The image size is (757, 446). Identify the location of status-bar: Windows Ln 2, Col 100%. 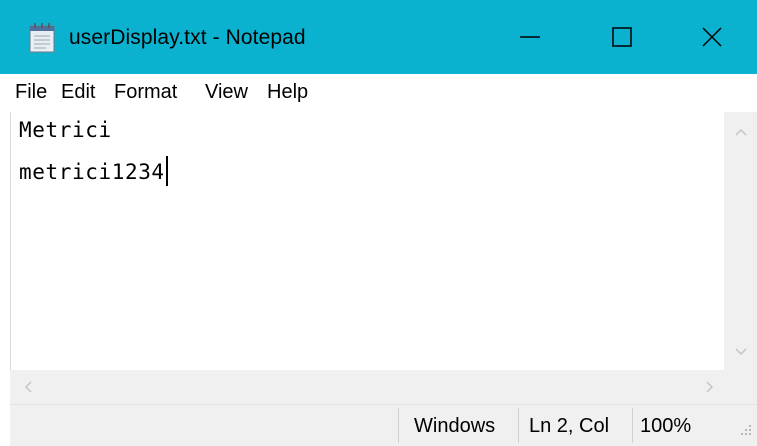
(383, 425).